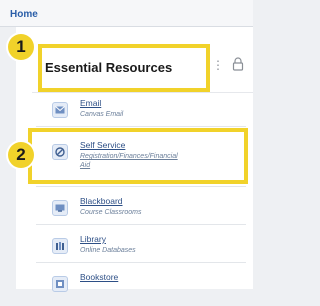 This screenshot has width=320, height=306. What do you see at coordinates (111, 212) in the screenshot?
I see `item-subtitle: Course Classrooms` at bounding box center [111, 212].